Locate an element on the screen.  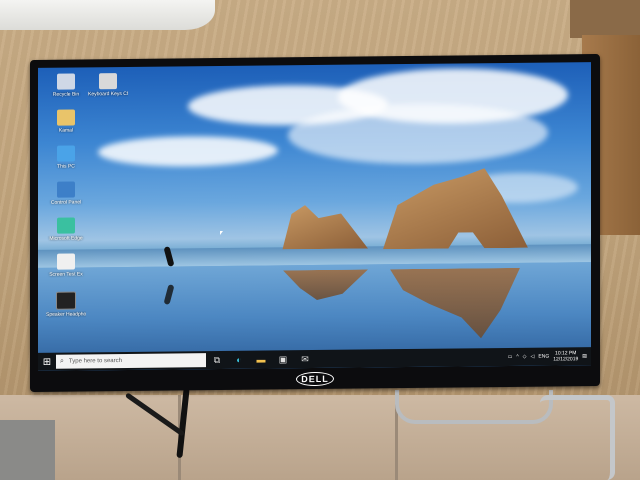
desktop-icon-label: Control Panel is located at coordinates (66, 202).